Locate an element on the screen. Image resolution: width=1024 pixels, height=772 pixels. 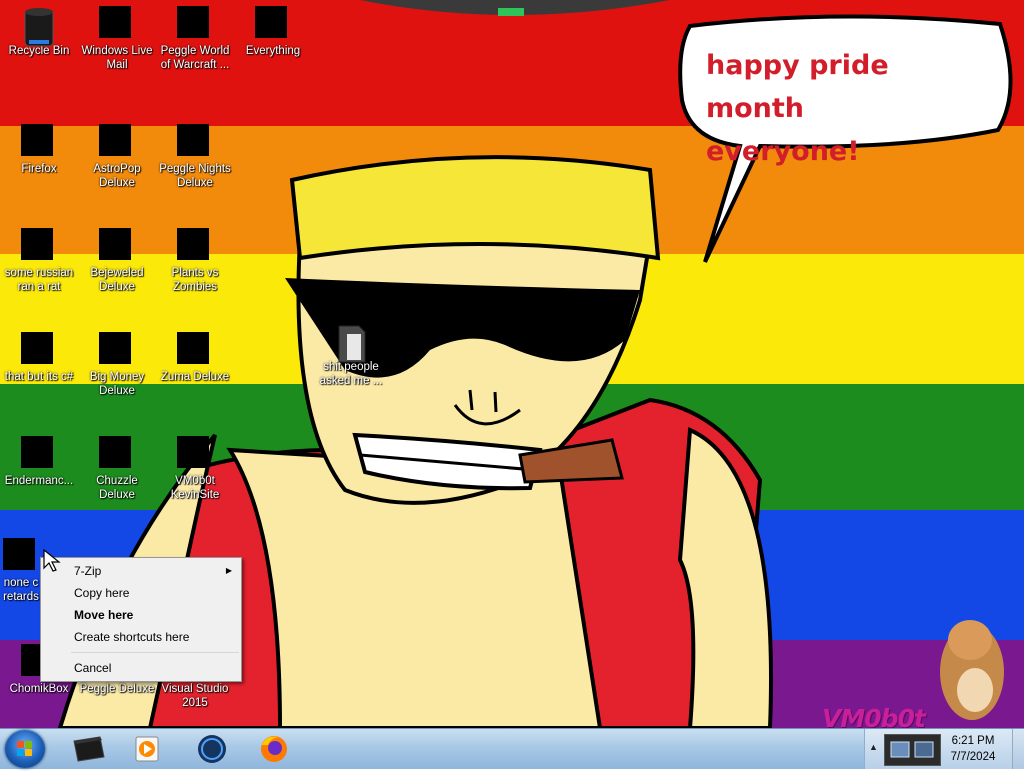
peggle-nights-icon is located at coordinates (195, 142).